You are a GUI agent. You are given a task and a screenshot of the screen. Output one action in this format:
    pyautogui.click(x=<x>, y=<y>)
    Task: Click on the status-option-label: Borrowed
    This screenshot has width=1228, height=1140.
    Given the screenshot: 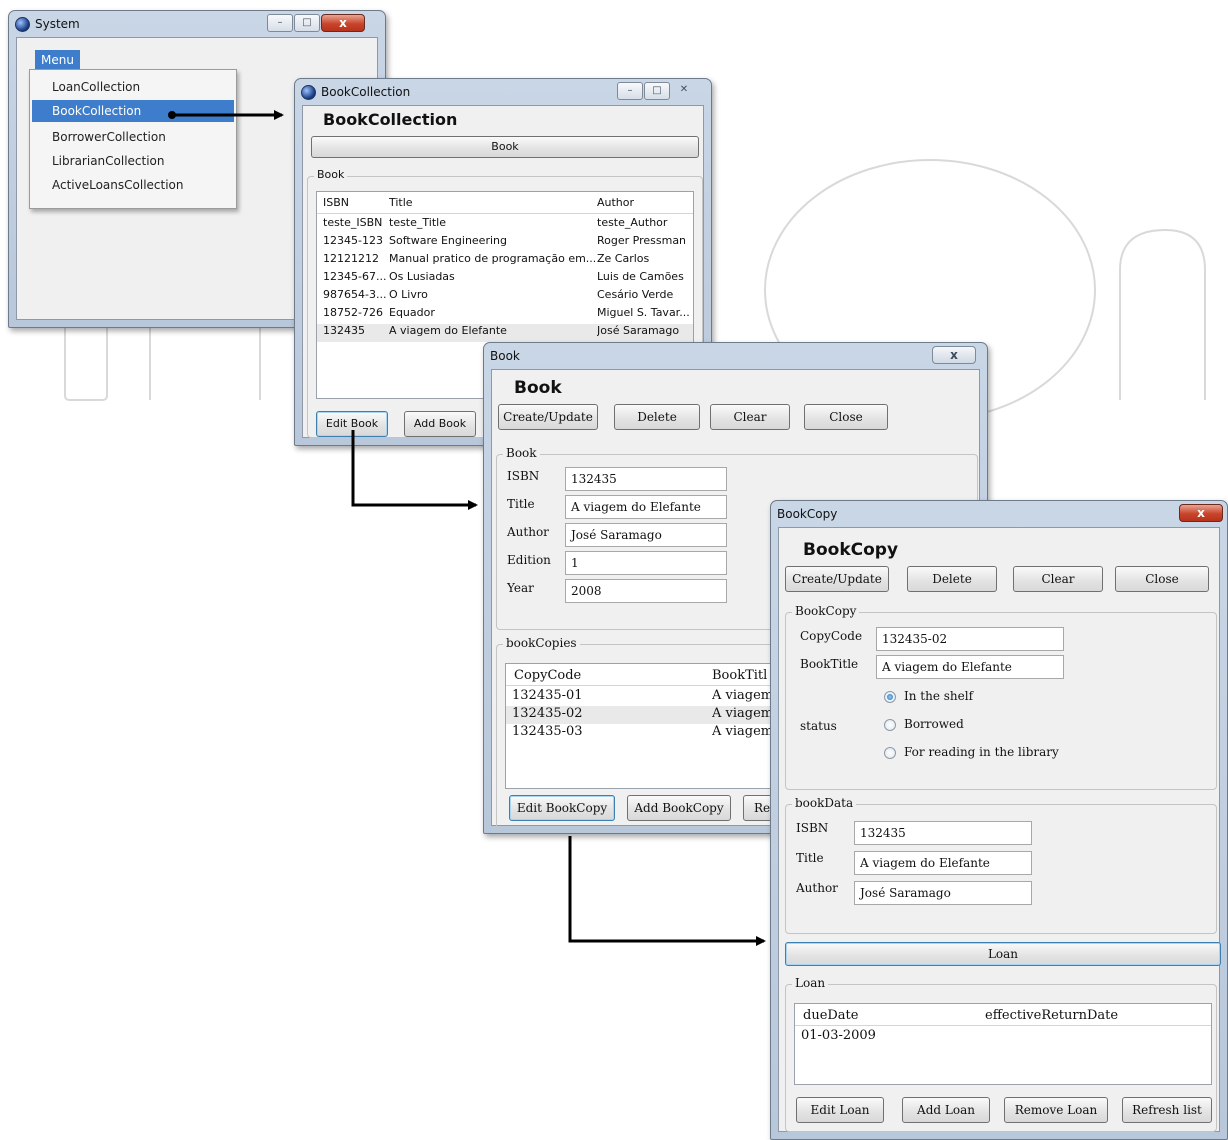 What is the action you would take?
    pyautogui.click(x=934, y=724)
    